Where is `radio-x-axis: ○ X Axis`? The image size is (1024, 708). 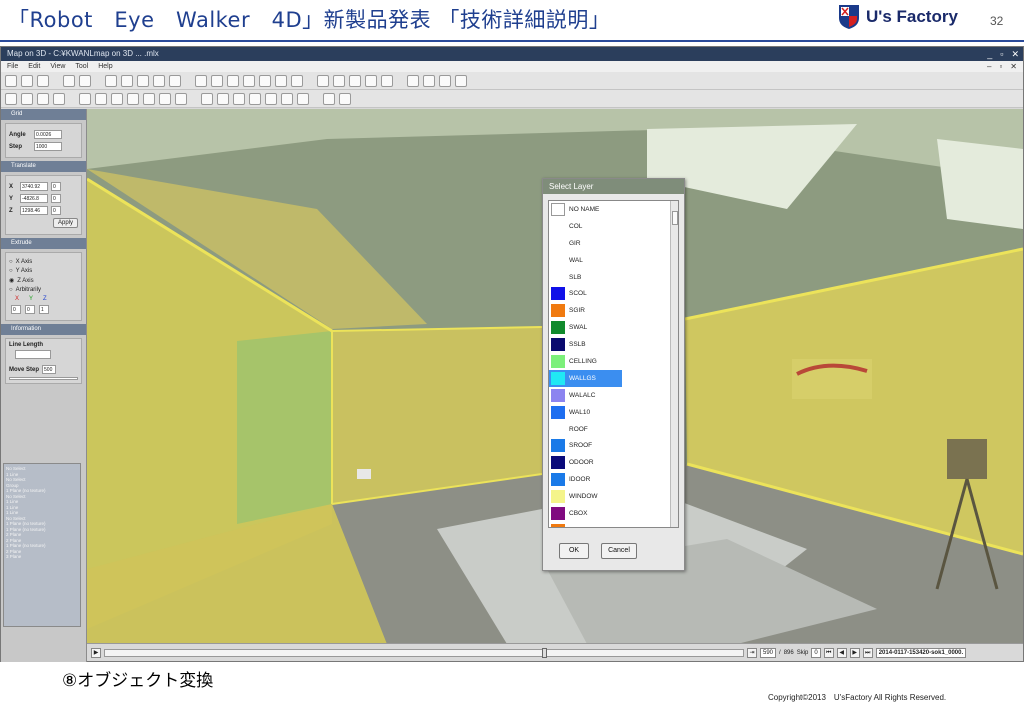 radio-x-axis: ○ X Axis is located at coordinates (43, 262).